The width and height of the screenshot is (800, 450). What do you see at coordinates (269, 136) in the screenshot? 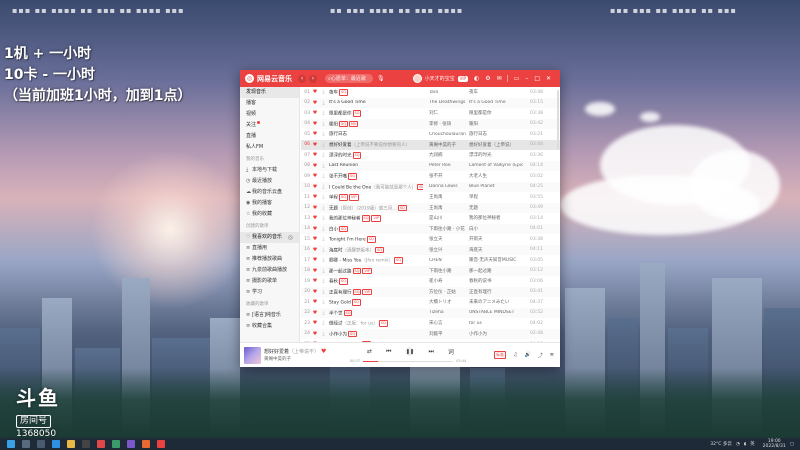
I see `sidebar-item-live: 直播` at bounding box center [269, 136].